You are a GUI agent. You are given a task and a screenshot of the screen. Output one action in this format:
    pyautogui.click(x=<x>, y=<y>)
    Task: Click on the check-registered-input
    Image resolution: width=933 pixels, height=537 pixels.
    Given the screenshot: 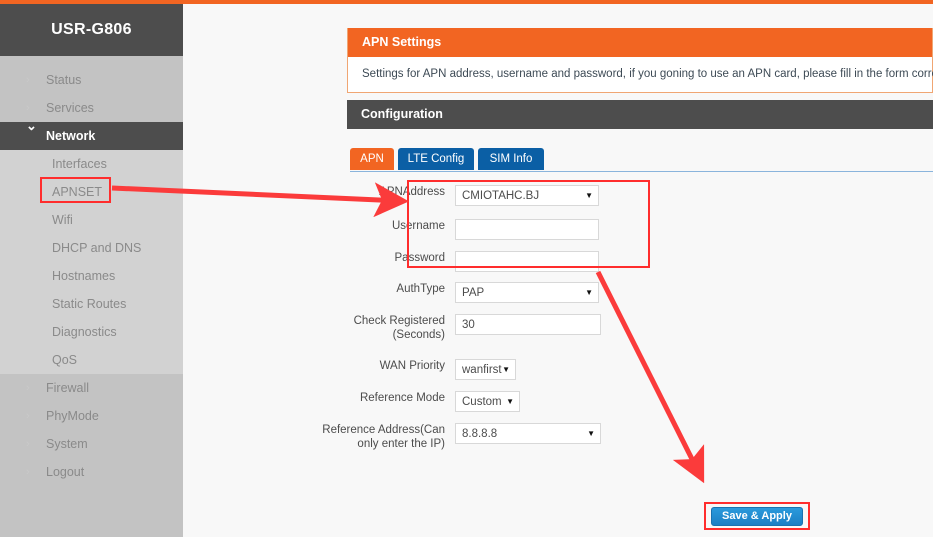 What is the action you would take?
    pyautogui.click(x=528, y=324)
    